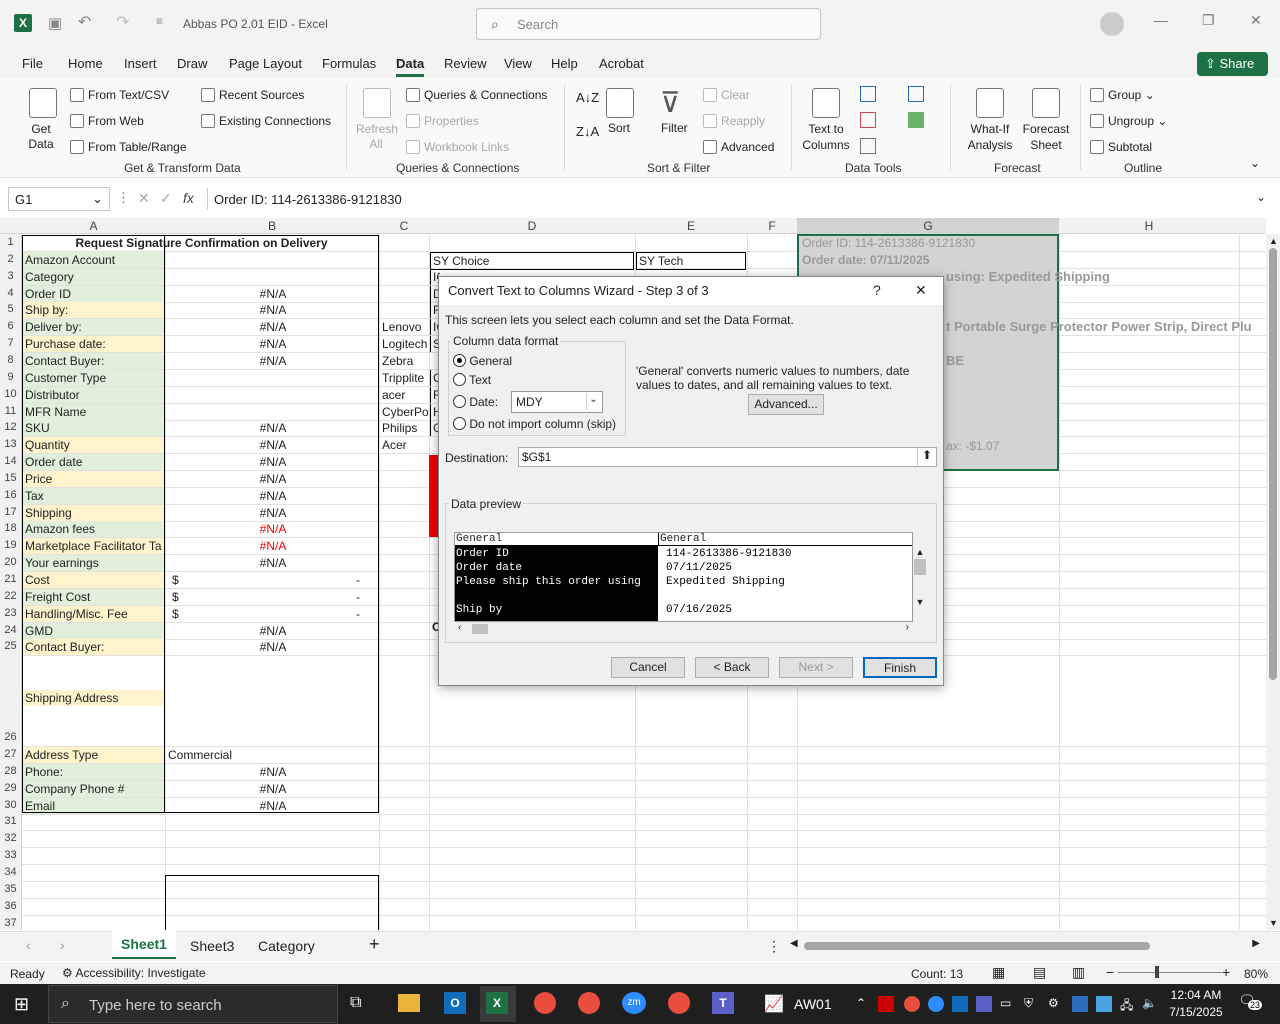  What do you see at coordinates (1170, 972) in the screenshot?
I see `zoom-slider` at bounding box center [1170, 972].